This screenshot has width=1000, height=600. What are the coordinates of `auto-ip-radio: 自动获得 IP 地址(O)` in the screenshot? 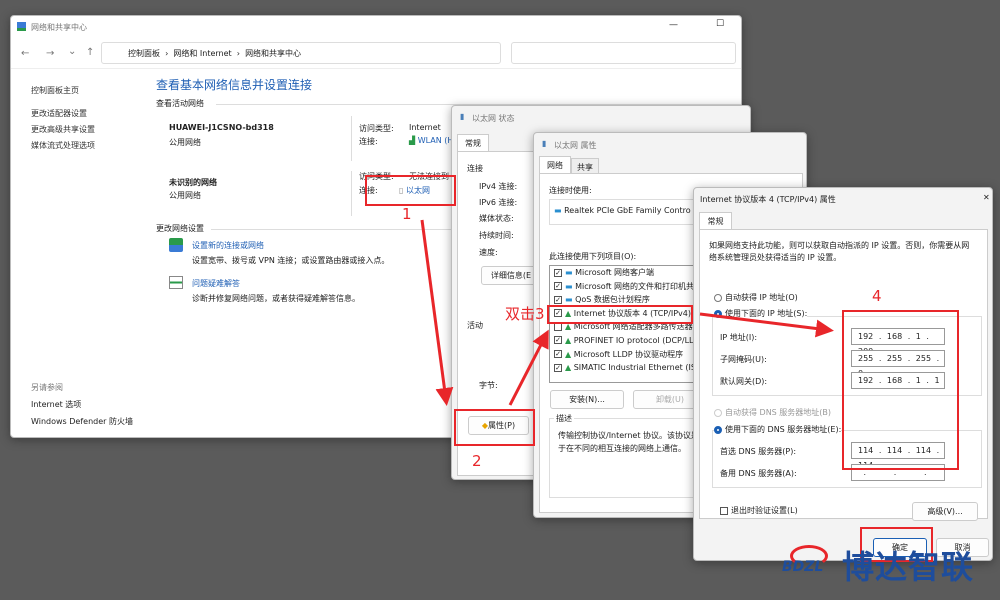 It's located at (756, 297).